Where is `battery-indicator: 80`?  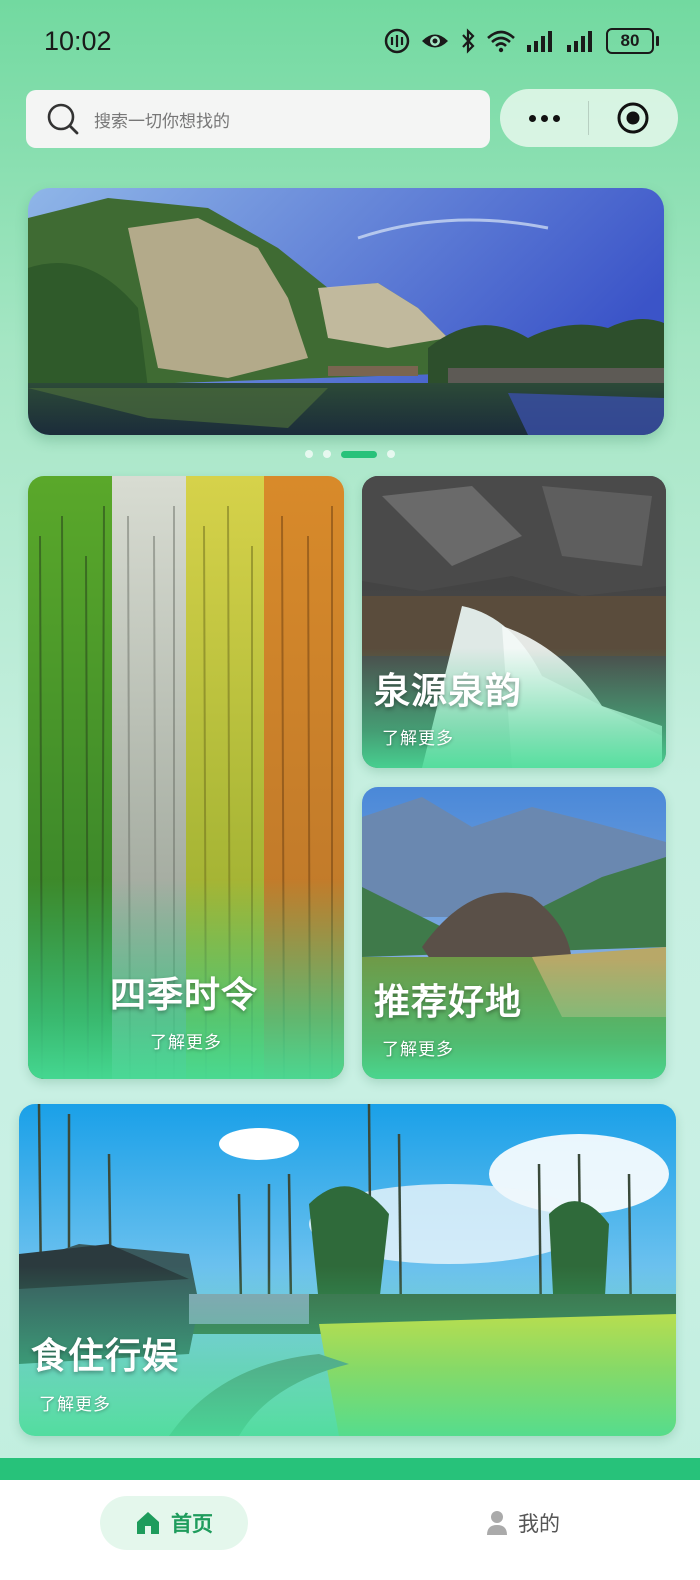 battery-indicator: 80 is located at coordinates (632, 41).